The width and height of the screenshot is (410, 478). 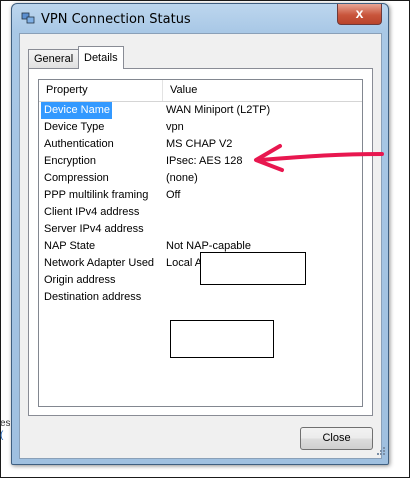 I want to click on window-close-button: x, so click(x=359, y=14).